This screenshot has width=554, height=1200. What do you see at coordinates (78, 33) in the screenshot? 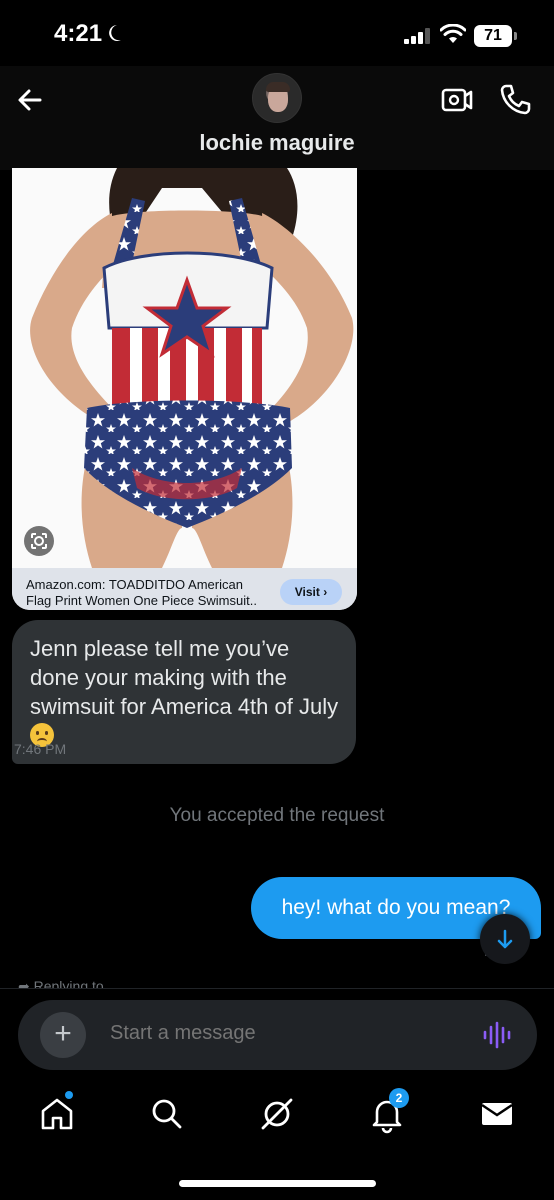
I see `status-time: 4:21` at bounding box center [78, 33].